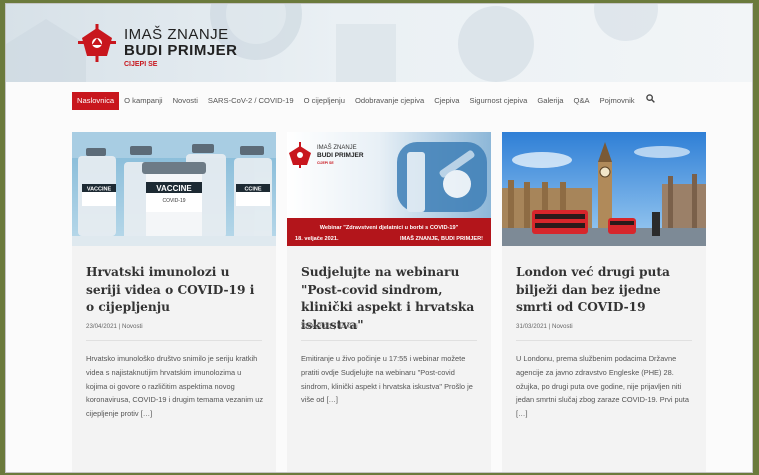 The image size is (759, 475). What do you see at coordinates (499, 101) in the screenshot?
I see `nav-item-sigurnost-cjepiva: Sigurnost cjepiva` at bounding box center [499, 101].